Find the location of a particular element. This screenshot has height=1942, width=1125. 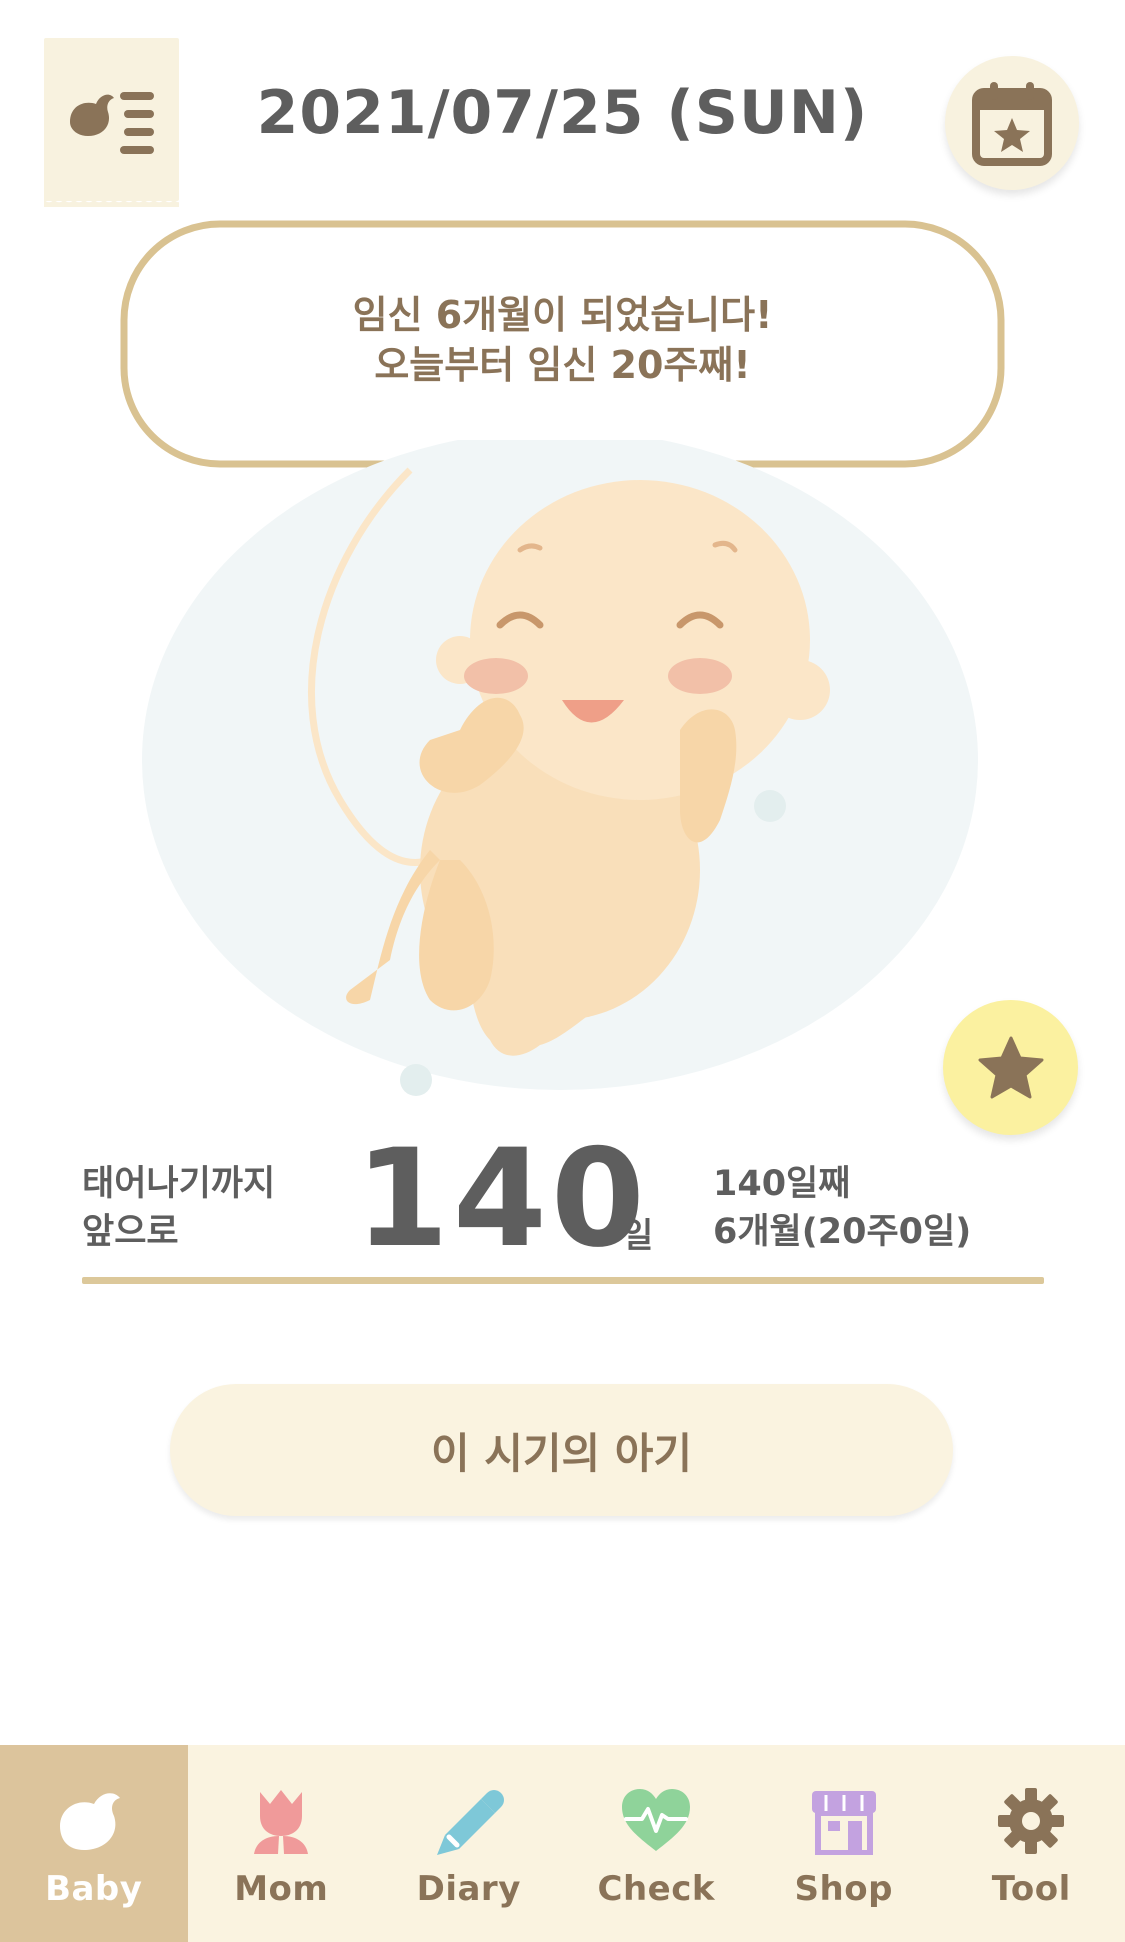

date-title: 2021/07/25 (SUN) is located at coordinates (562, 113).